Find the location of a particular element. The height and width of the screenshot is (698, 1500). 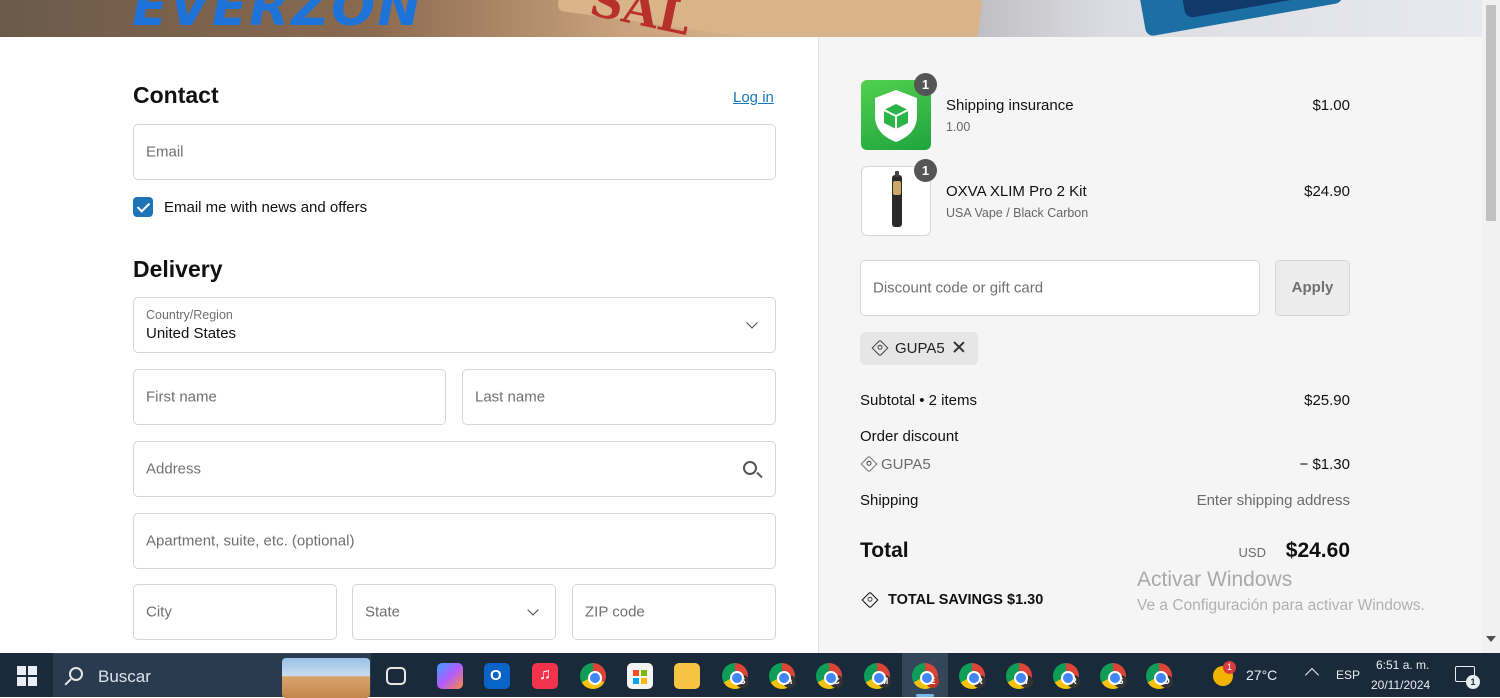

zip-placeholder: ZIP code is located at coordinates (615, 612).